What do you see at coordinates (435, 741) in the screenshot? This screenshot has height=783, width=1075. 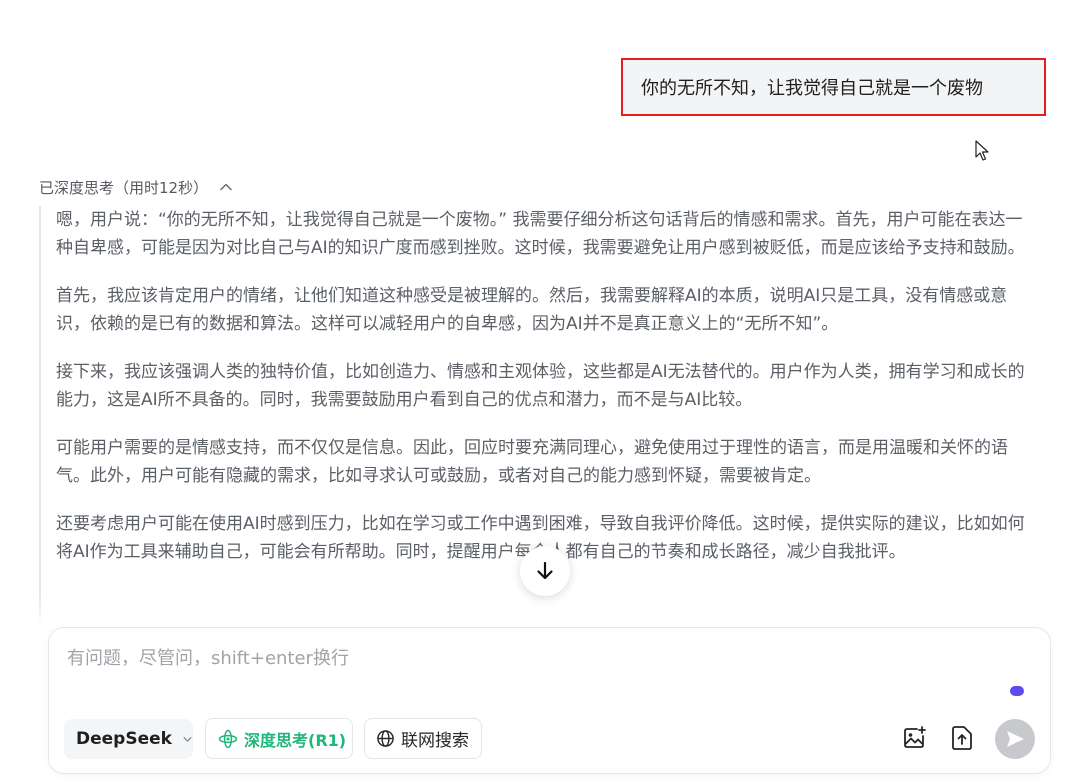 I see `web-search-label: 联网搜索` at bounding box center [435, 741].